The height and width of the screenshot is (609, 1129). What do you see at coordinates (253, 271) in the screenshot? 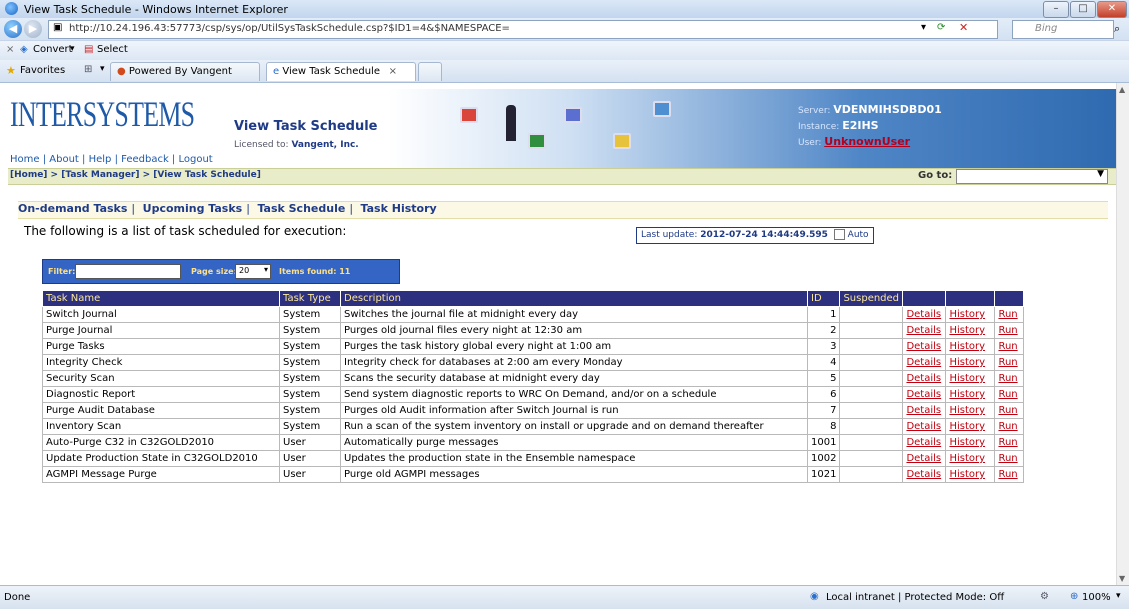
I see `page-size-select: 20 ▾` at bounding box center [253, 271].